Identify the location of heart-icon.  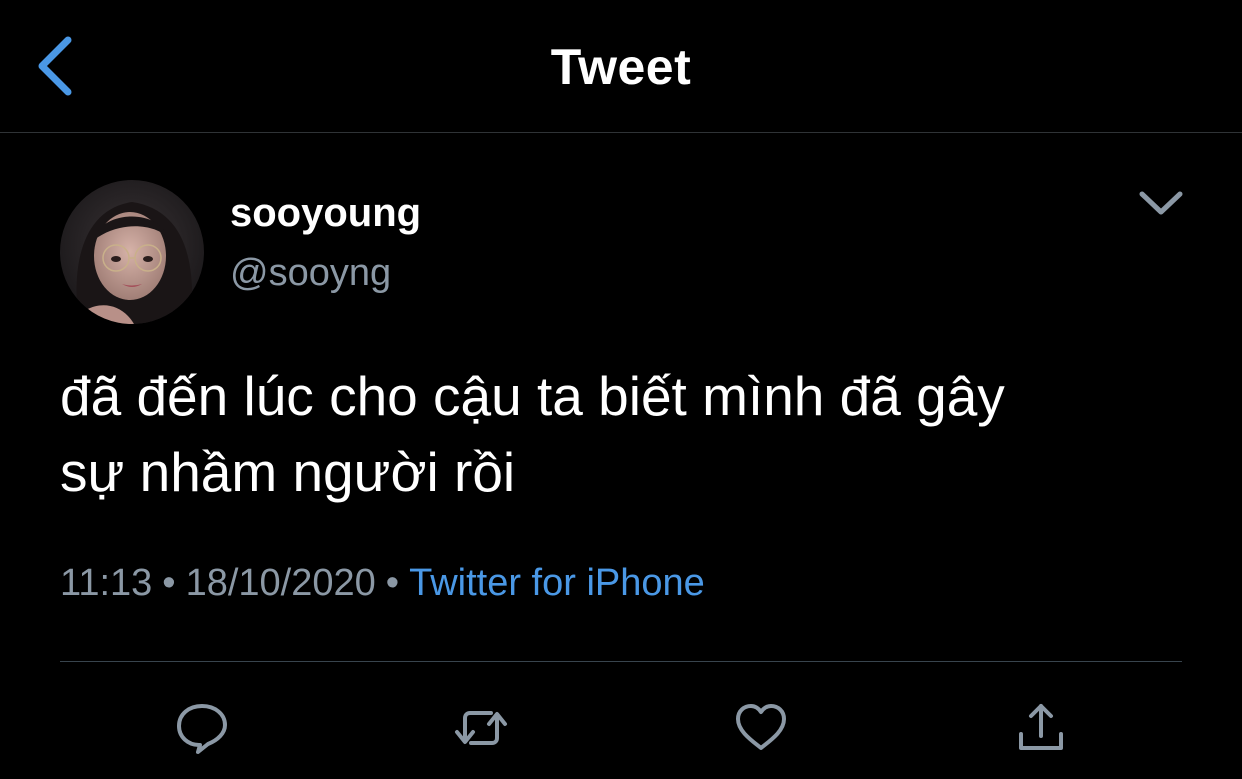
(761, 727).